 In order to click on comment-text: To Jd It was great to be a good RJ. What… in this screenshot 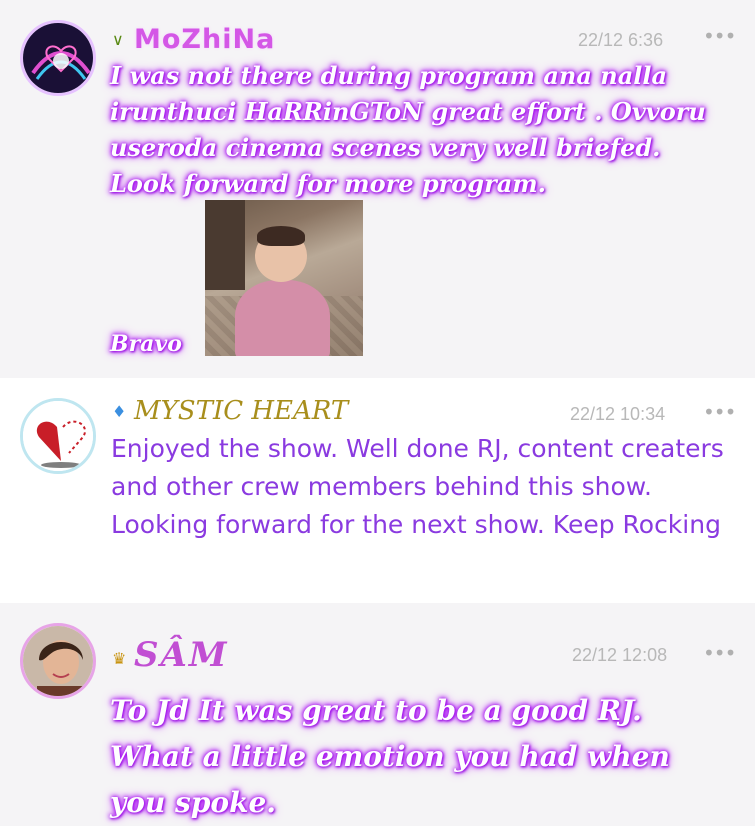, I will do `click(390, 756)`.